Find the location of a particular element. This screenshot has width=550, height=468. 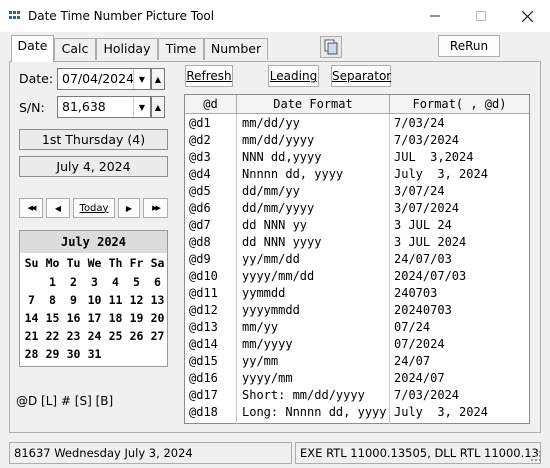

header-format-result: Format( , @d) is located at coordinates (459, 104).